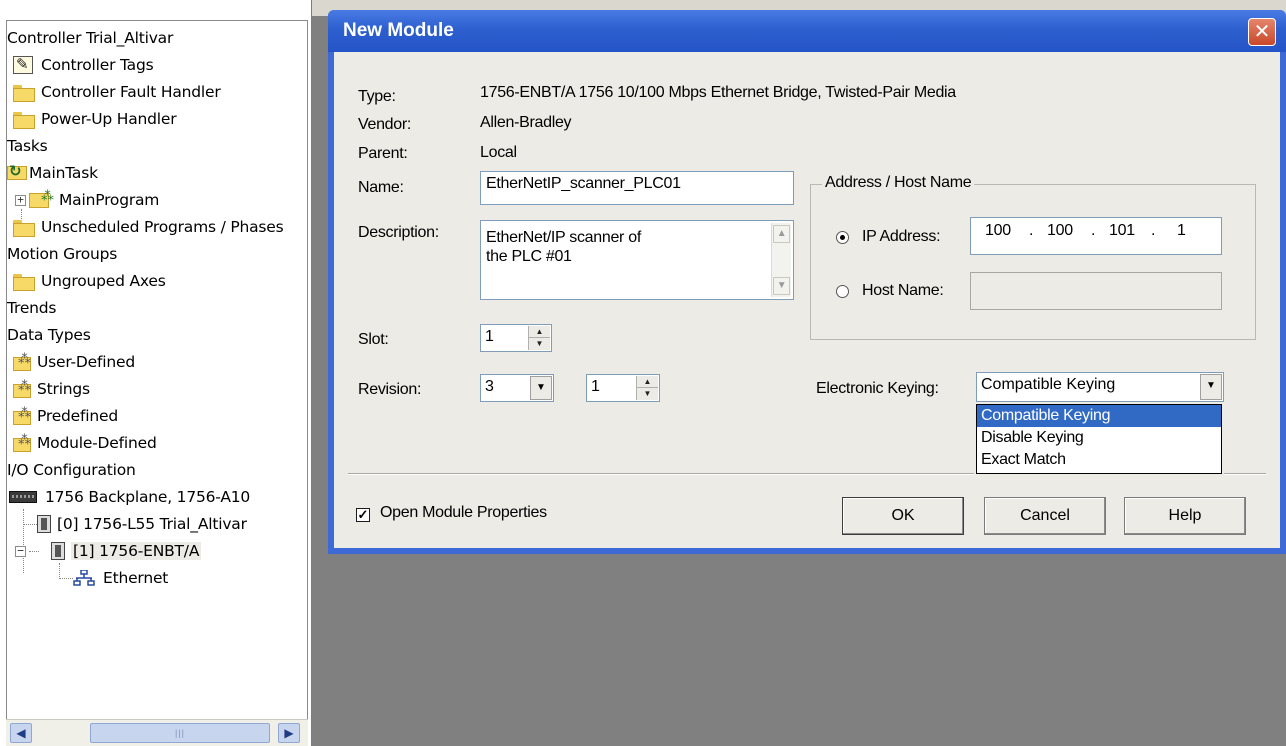 The height and width of the screenshot is (746, 1286). I want to click on ip-address-input: 100 . 100 . 101 . 1, so click(1096, 236).